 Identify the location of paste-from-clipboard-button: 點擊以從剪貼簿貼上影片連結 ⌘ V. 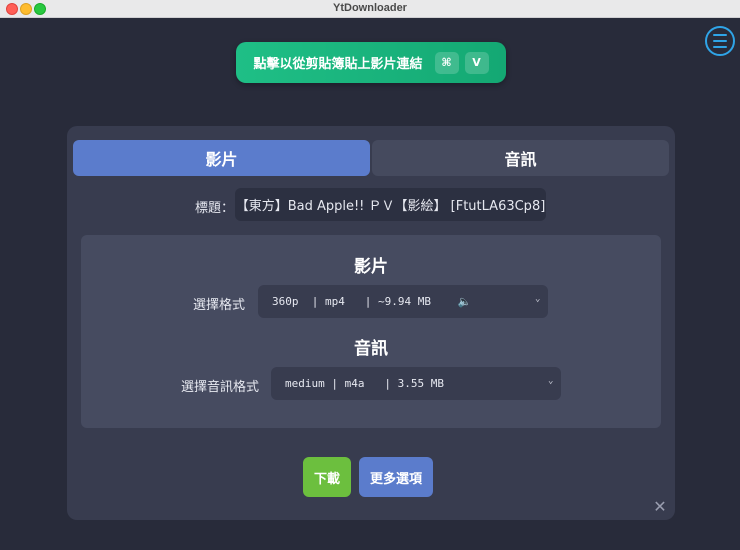
(371, 62).